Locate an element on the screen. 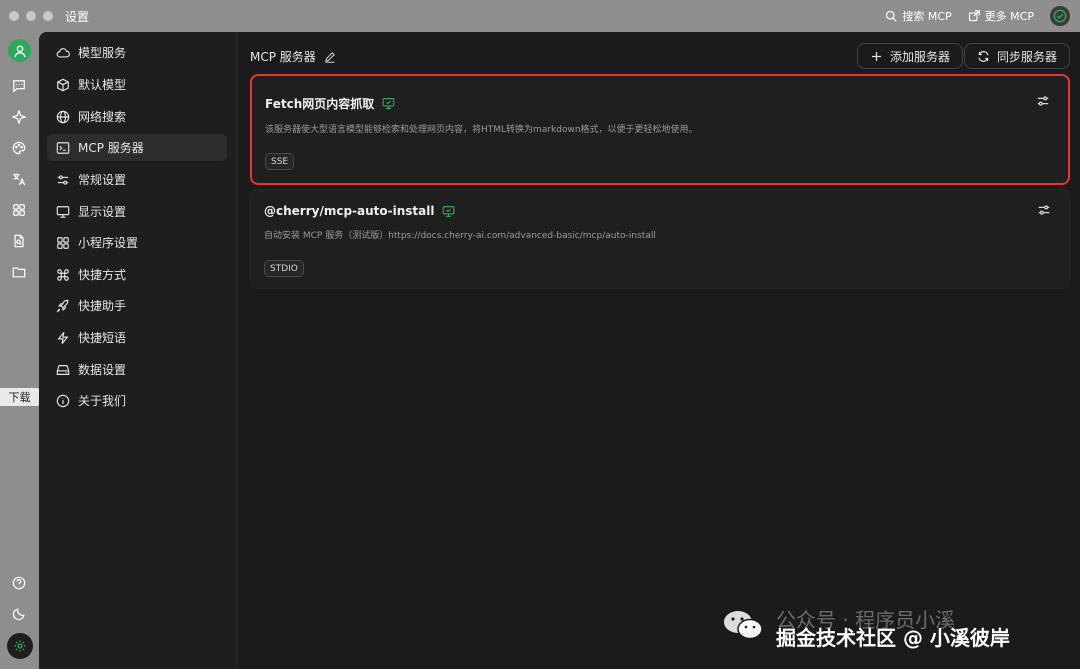 The width and height of the screenshot is (1080, 669). close-window-button is located at coordinates (14, 16).